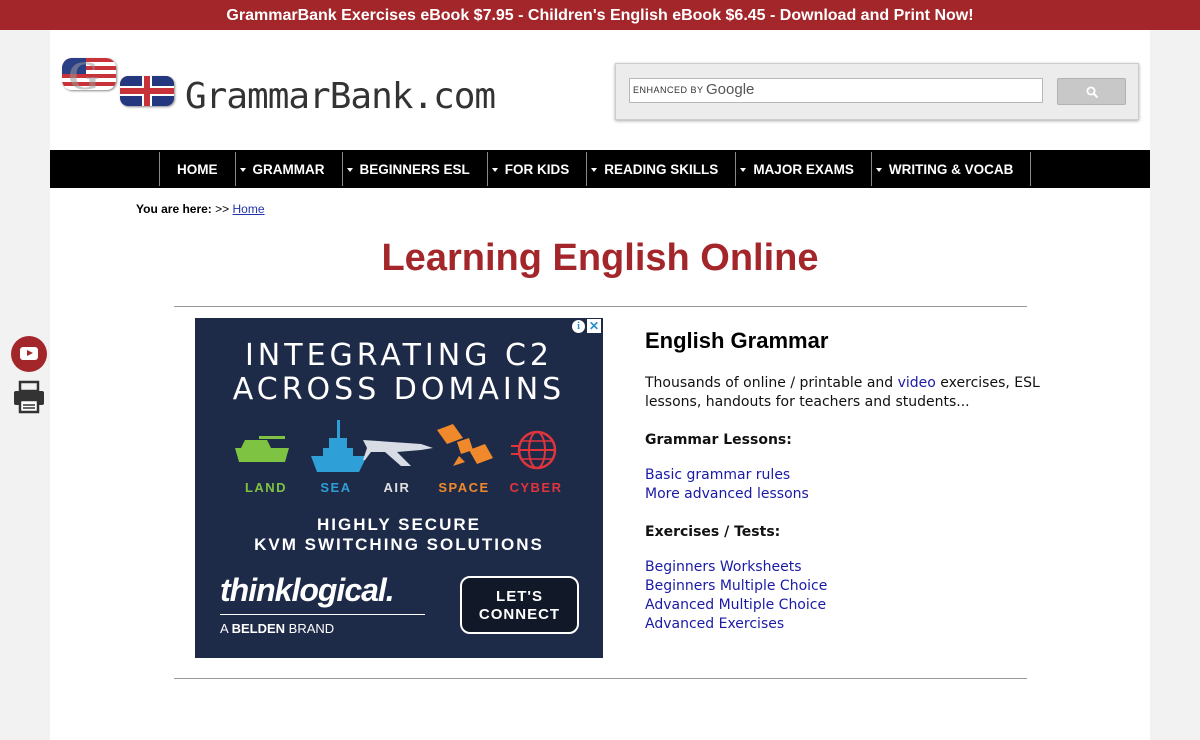 This screenshot has width=1200, height=740. I want to click on search-google-label: Google, so click(730, 89).